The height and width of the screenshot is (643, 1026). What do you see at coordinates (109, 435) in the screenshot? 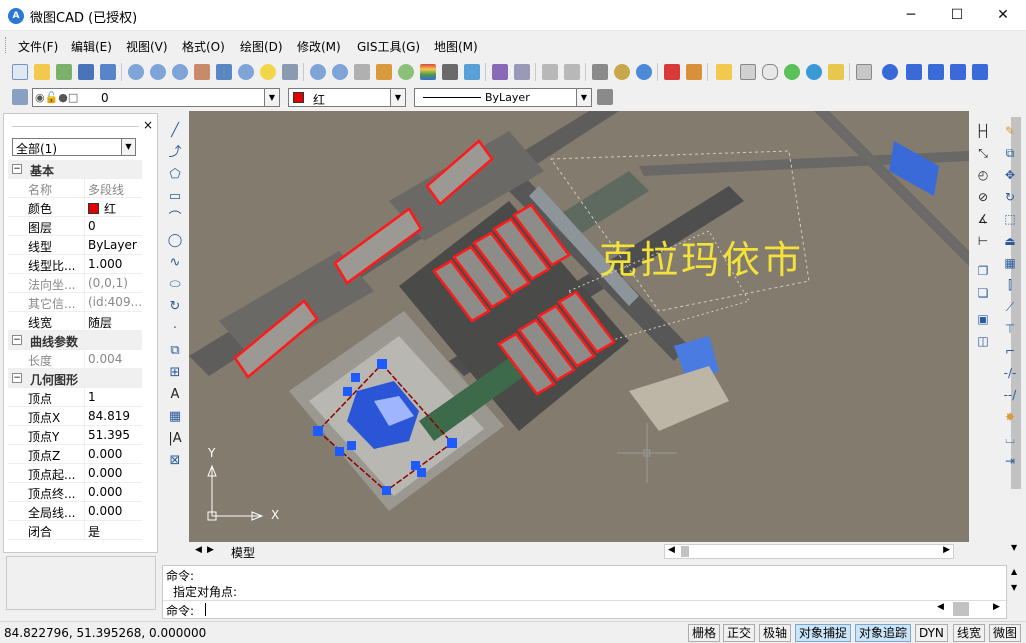
I see `property-value: 51.395` at bounding box center [109, 435].